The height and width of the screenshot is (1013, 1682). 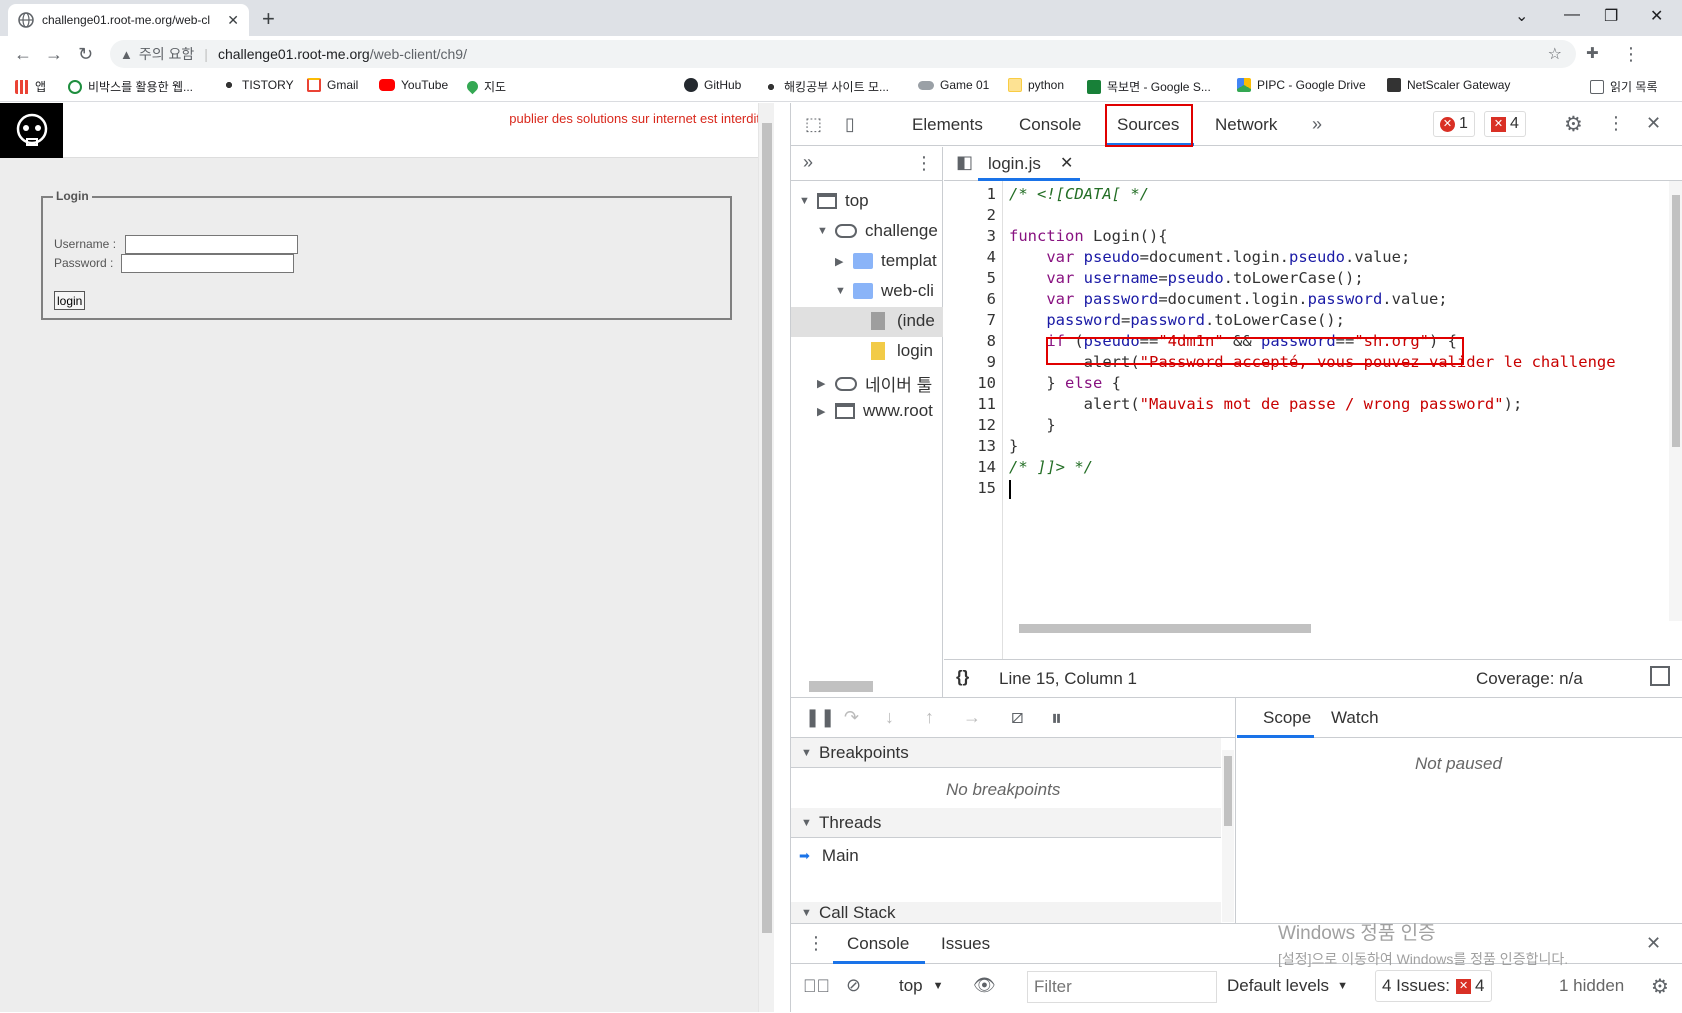 I want to click on bookmark-drive: PIPC - Google Drive, so click(x=1301, y=85).